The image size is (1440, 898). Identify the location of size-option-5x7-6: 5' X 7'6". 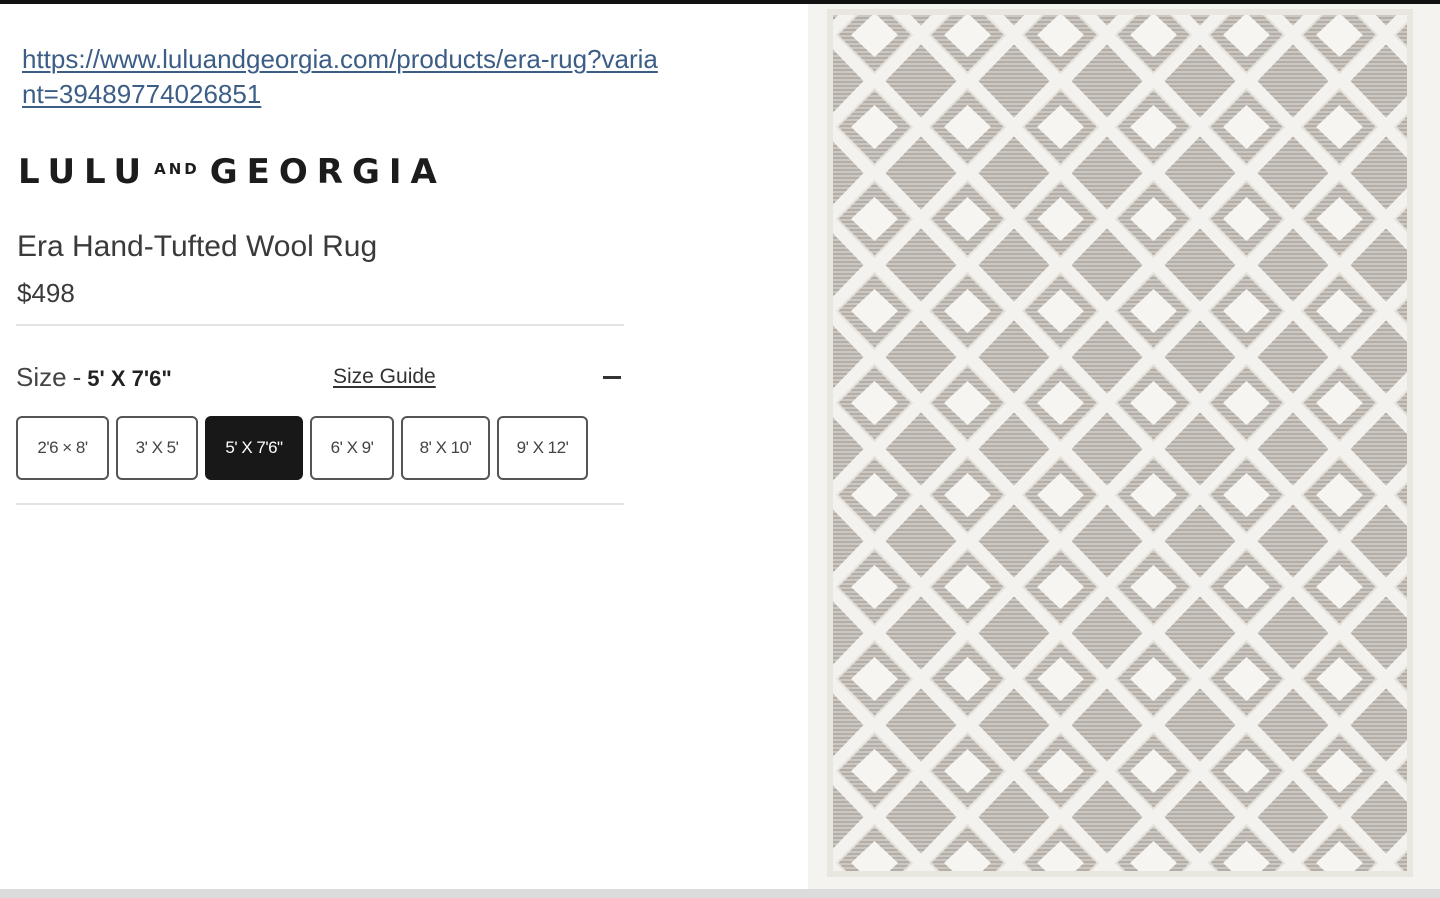
(254, 448).